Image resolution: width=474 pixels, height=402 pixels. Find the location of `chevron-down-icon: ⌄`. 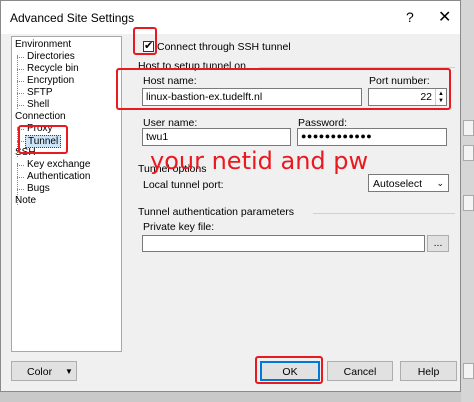

chevron-down-icon: ⌄ is located at coordinates (440, 183).